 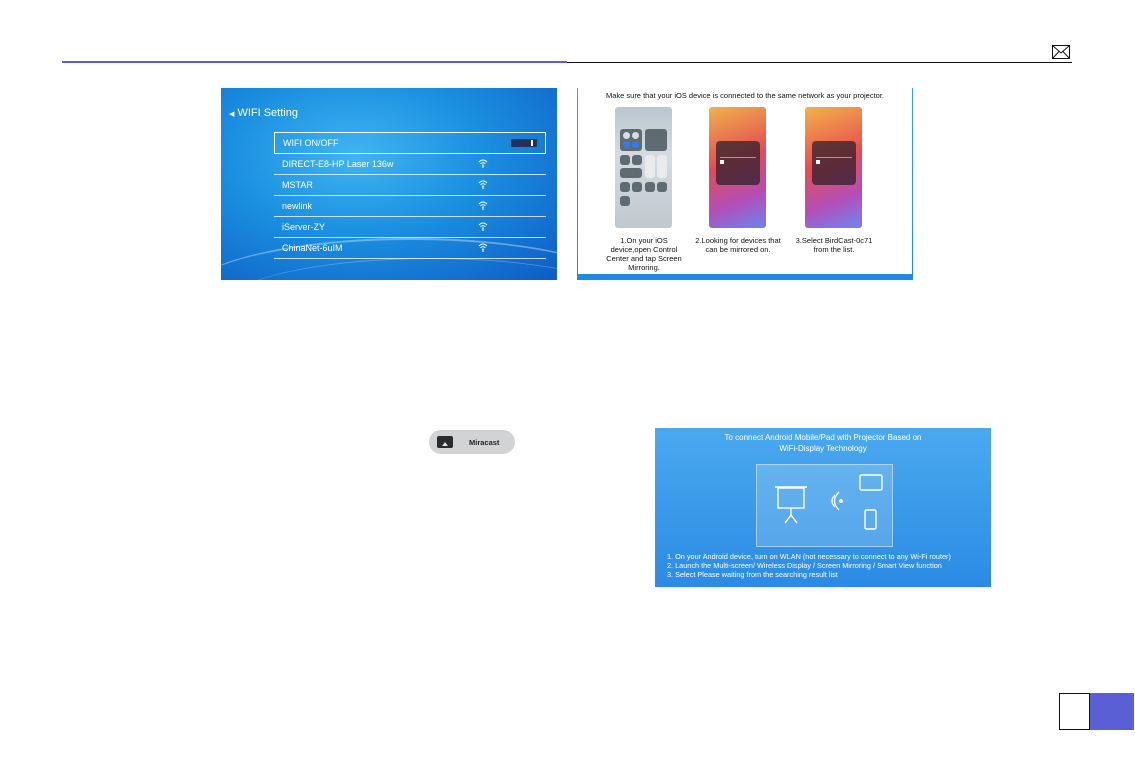 What do you see at coordinates (837, 501) in the screenshot?
I see `wireless-signal-icon` at bounding box center [837, 501].